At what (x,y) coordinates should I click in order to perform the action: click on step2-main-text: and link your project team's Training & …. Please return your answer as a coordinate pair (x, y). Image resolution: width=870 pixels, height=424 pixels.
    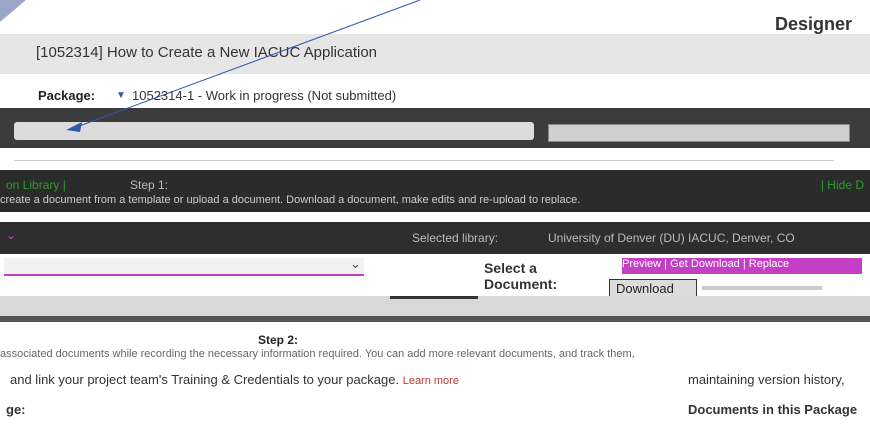
    Looking at the image, I should click on (234, 379).